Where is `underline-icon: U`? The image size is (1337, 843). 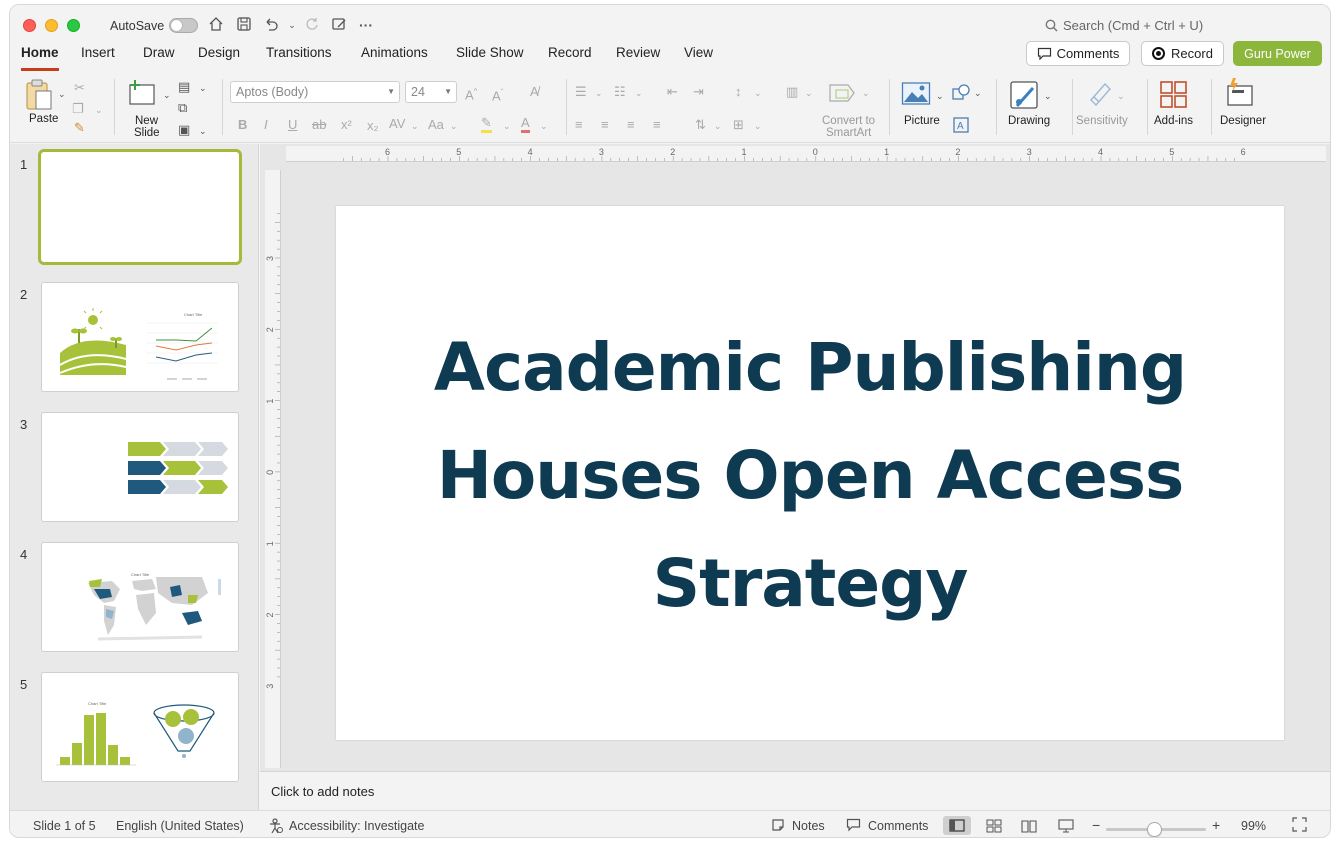 underline-icon: U is located at coordinates (292, 125).